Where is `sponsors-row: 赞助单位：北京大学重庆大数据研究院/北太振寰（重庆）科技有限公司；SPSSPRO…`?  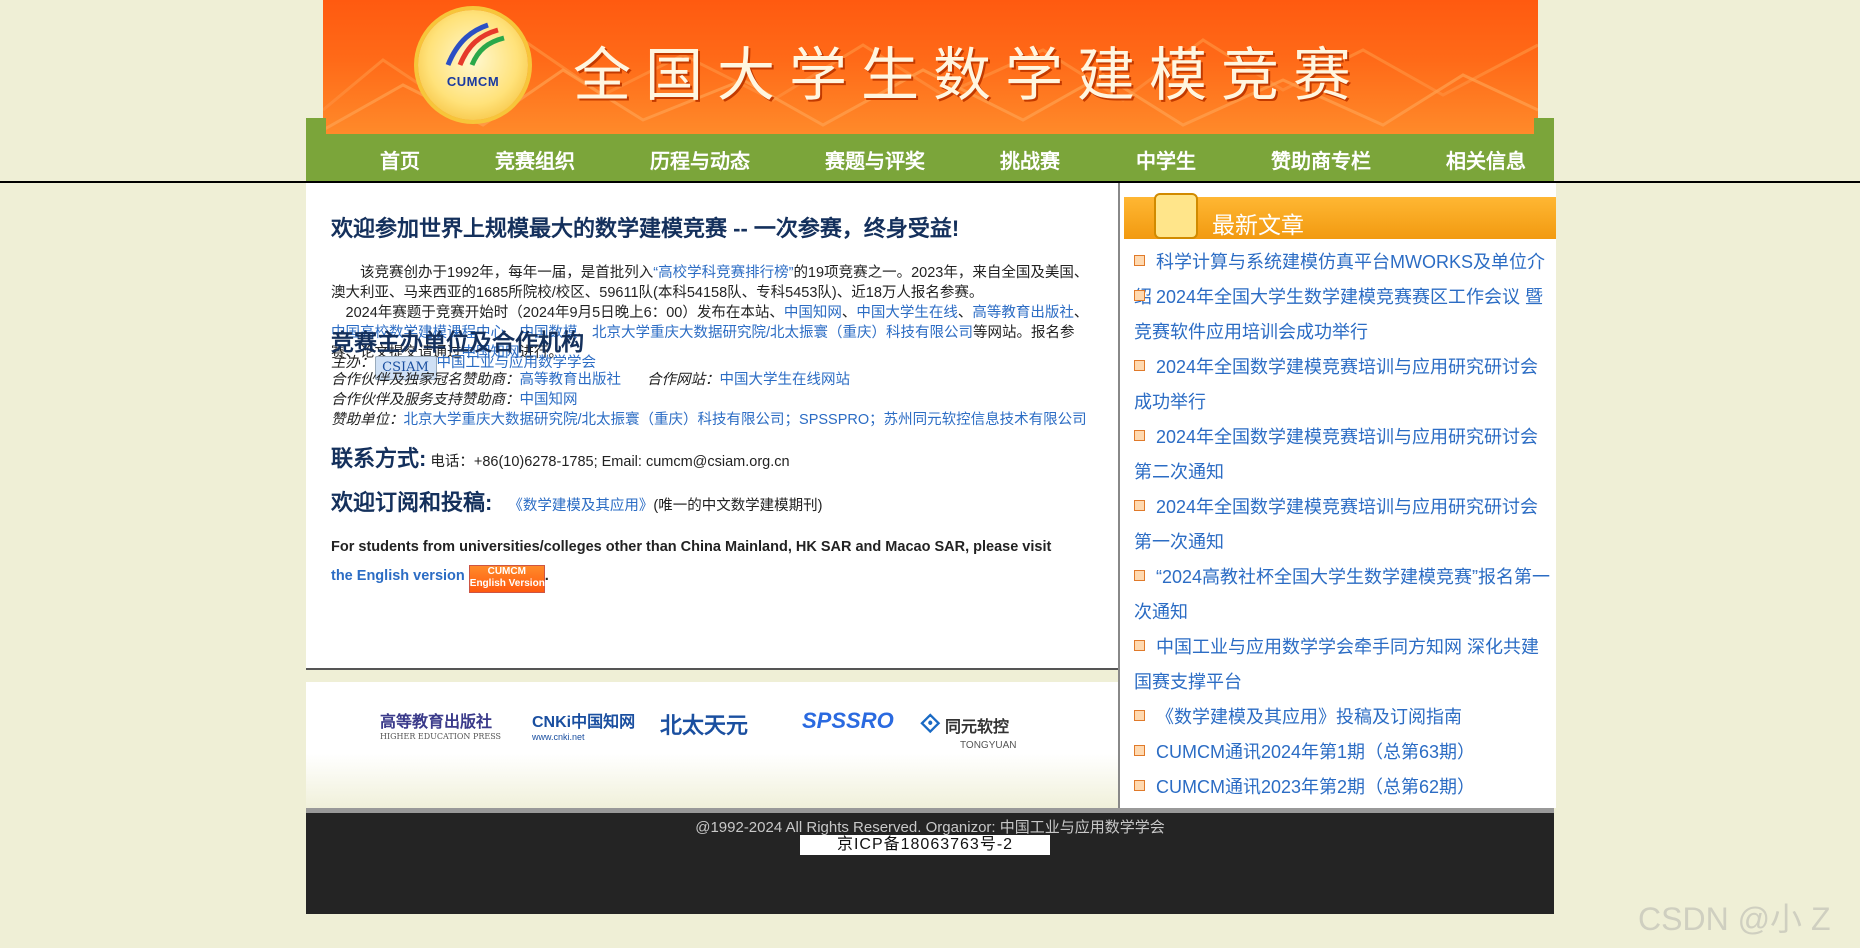 sponsors-row: 赞助单位：北京大学重庆大数据研究院/北太振寰（重庆）科技有限公司；SPSSPRO… is located at coordinates (709, 420).